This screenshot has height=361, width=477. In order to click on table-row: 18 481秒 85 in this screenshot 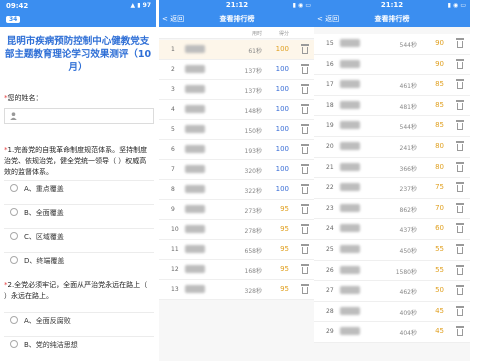, I will do `click(392, 106)`.